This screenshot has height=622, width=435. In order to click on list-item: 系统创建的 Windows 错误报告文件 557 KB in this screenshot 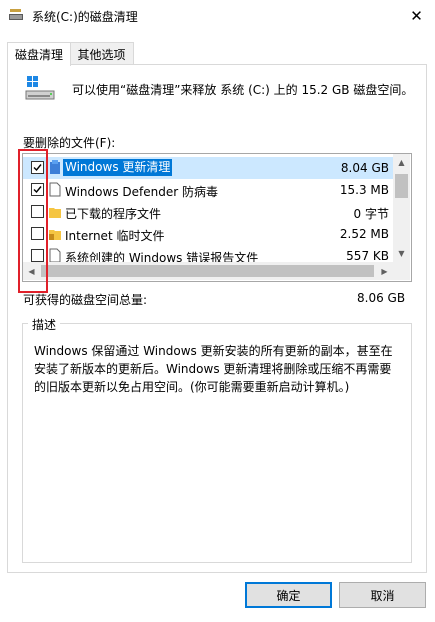, I will do `click(208, 253)`.